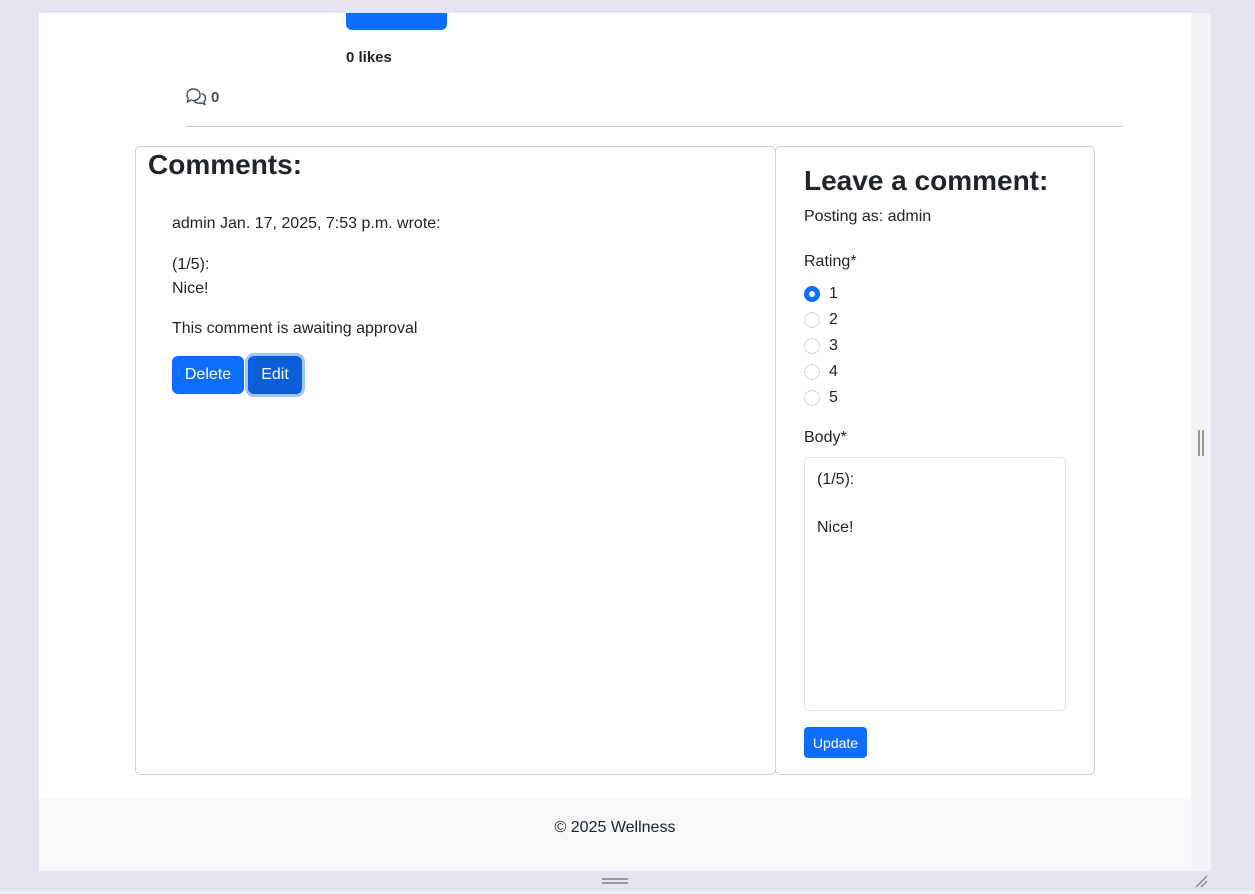 The width and height of the screenshot is (1255, 894). I want to click on body-label: Body*, so click(825, 437).